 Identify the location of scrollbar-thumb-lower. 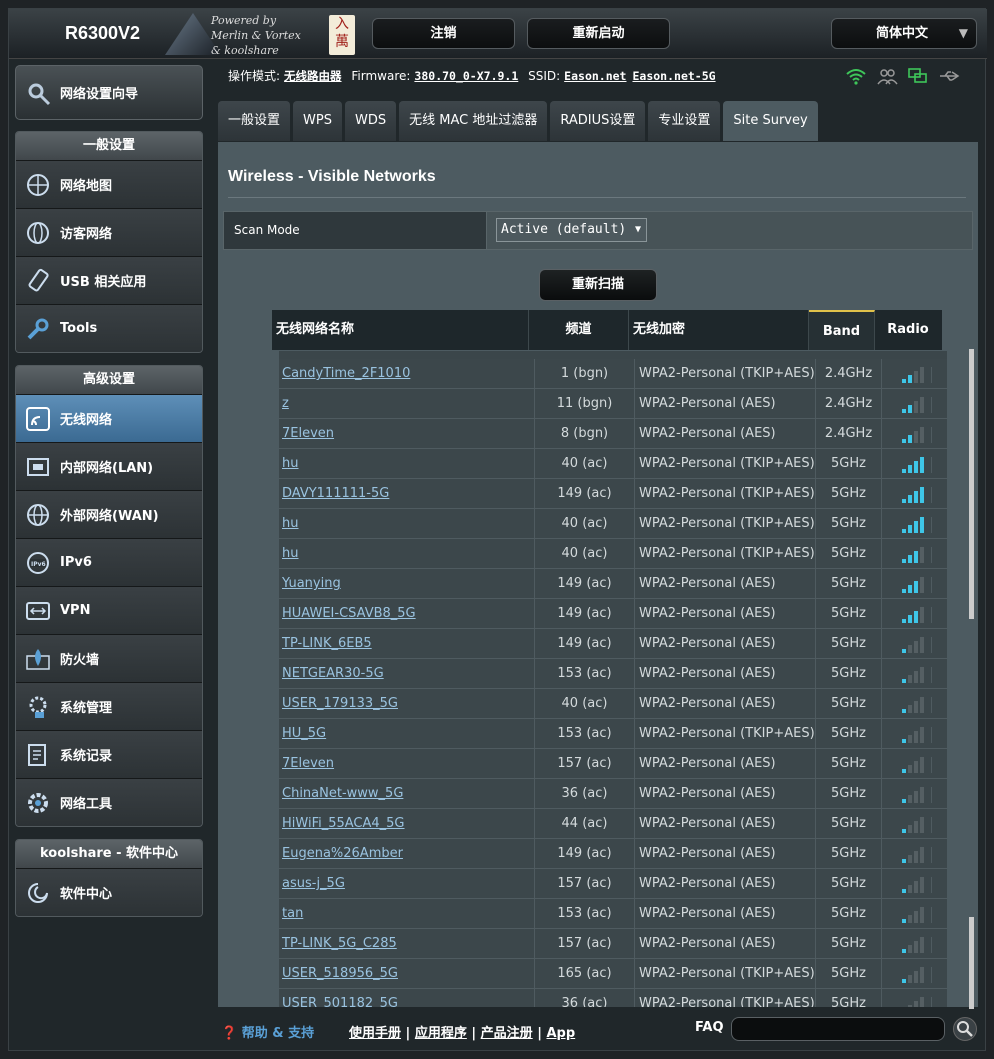
(971, 963).